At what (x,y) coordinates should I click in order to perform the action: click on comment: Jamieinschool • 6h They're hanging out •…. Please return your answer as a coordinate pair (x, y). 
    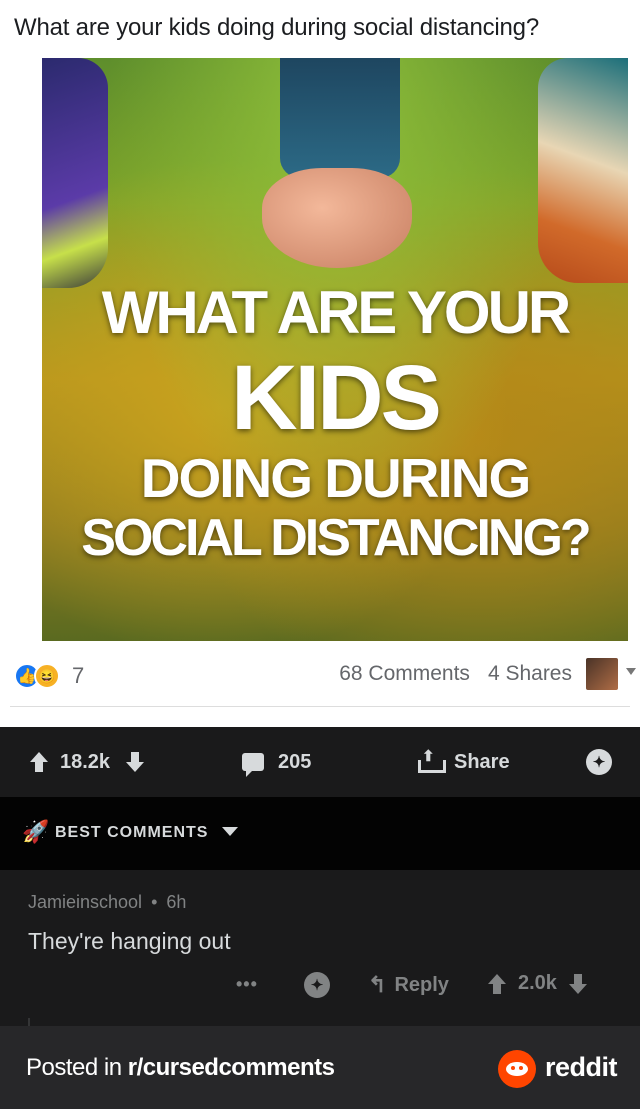
    Looking at the image, I should click on (320, 948).